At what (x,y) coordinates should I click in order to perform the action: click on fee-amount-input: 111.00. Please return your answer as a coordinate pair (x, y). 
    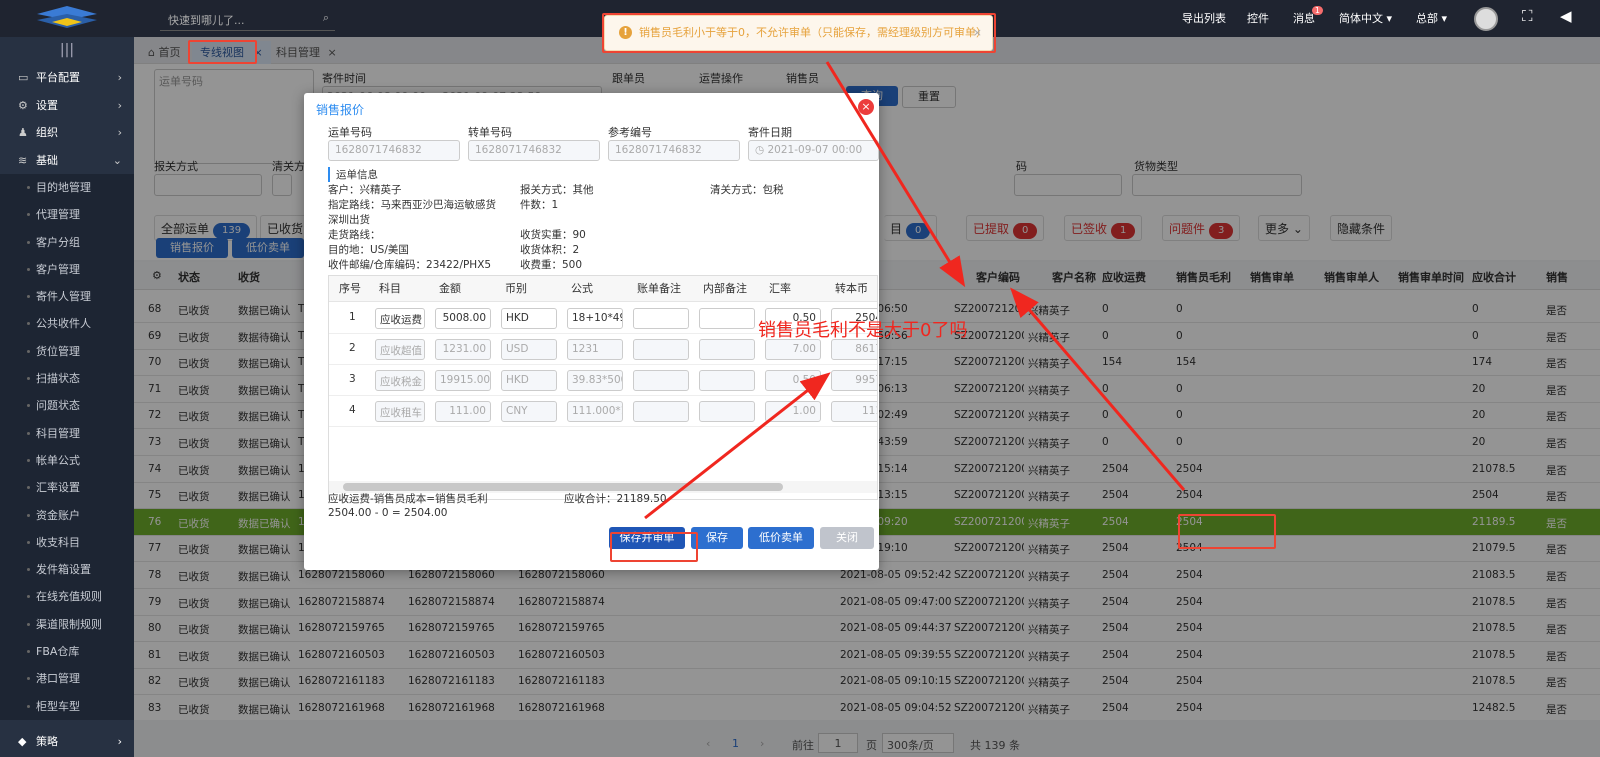
    Looking at the image, I should click on (463, 411).